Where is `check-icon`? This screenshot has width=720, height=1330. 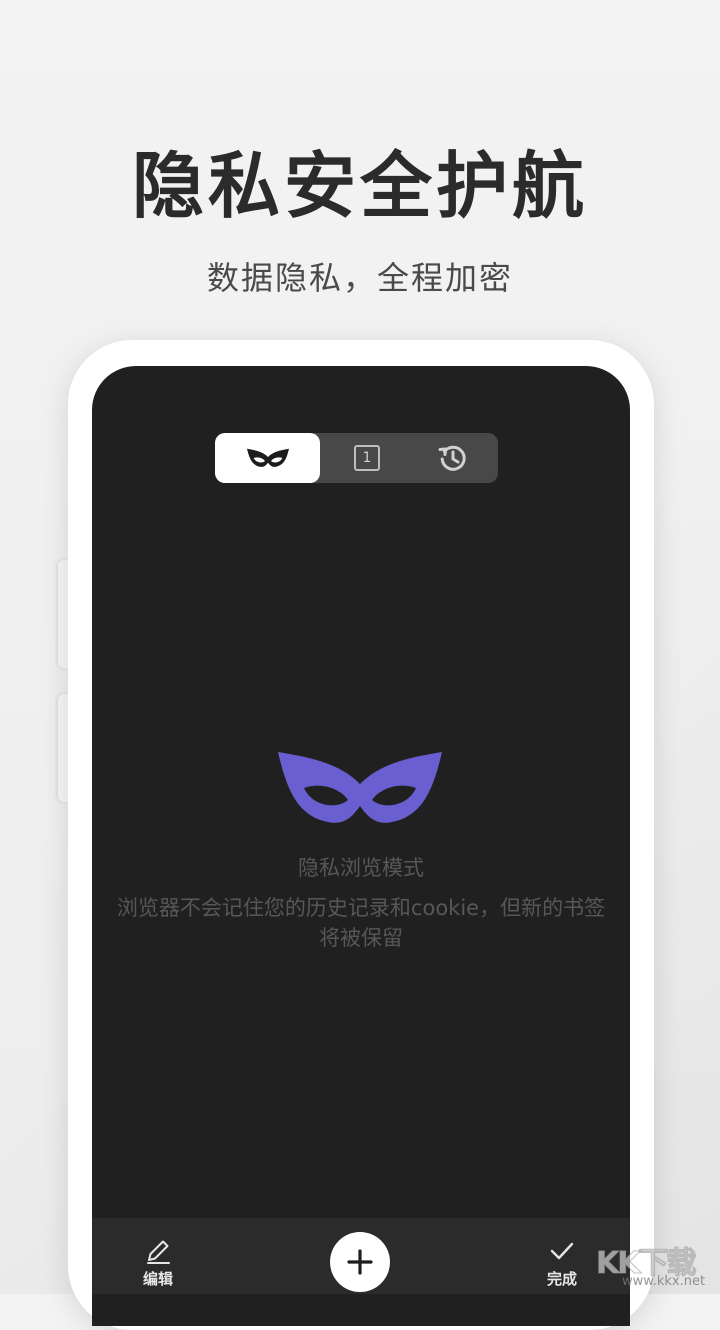 check-icon is located at coordinates (562, 1251).